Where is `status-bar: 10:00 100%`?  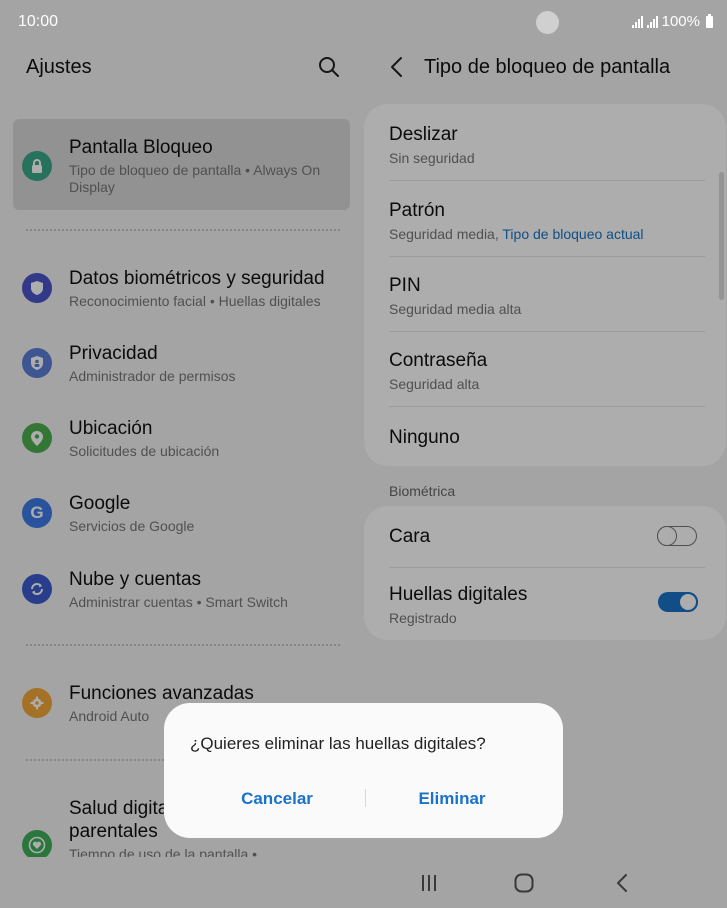 status-bar: 10:00 100% is located at coordinates (363, 22).